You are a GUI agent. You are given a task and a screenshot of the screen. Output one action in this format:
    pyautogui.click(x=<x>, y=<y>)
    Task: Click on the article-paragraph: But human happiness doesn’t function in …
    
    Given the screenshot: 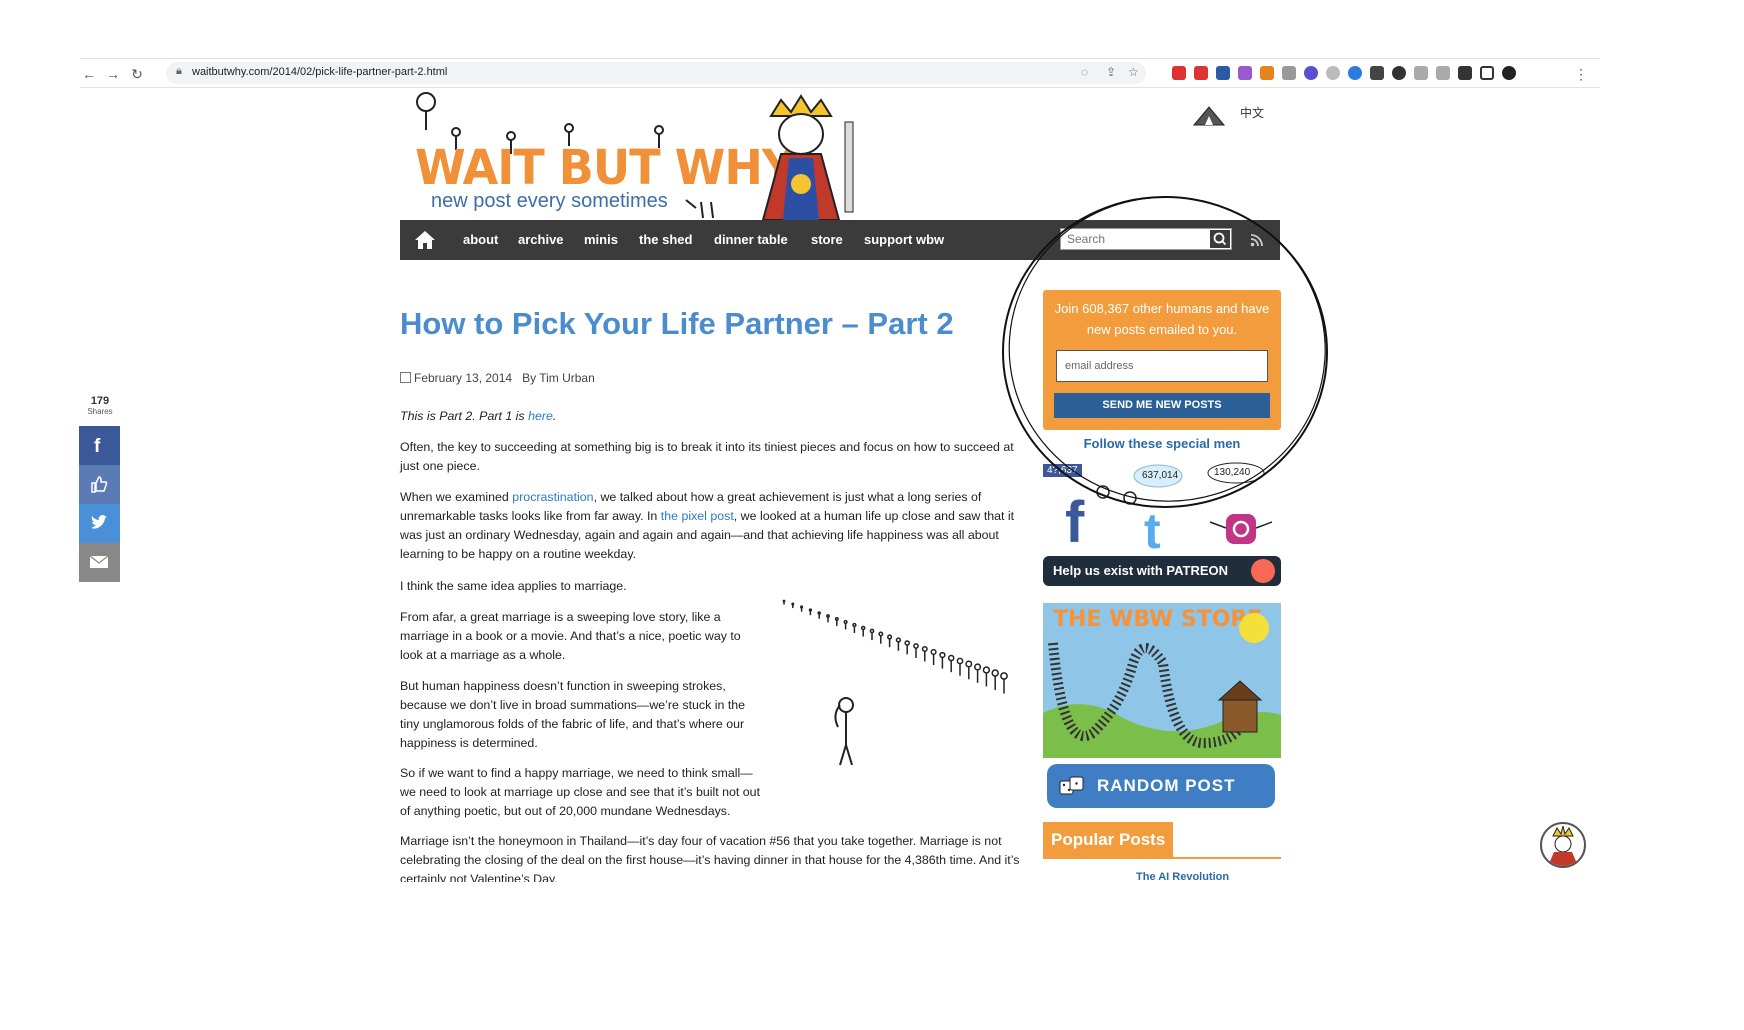 What is the action you would take?
    pyautogui.click(x=573, y=714)
    